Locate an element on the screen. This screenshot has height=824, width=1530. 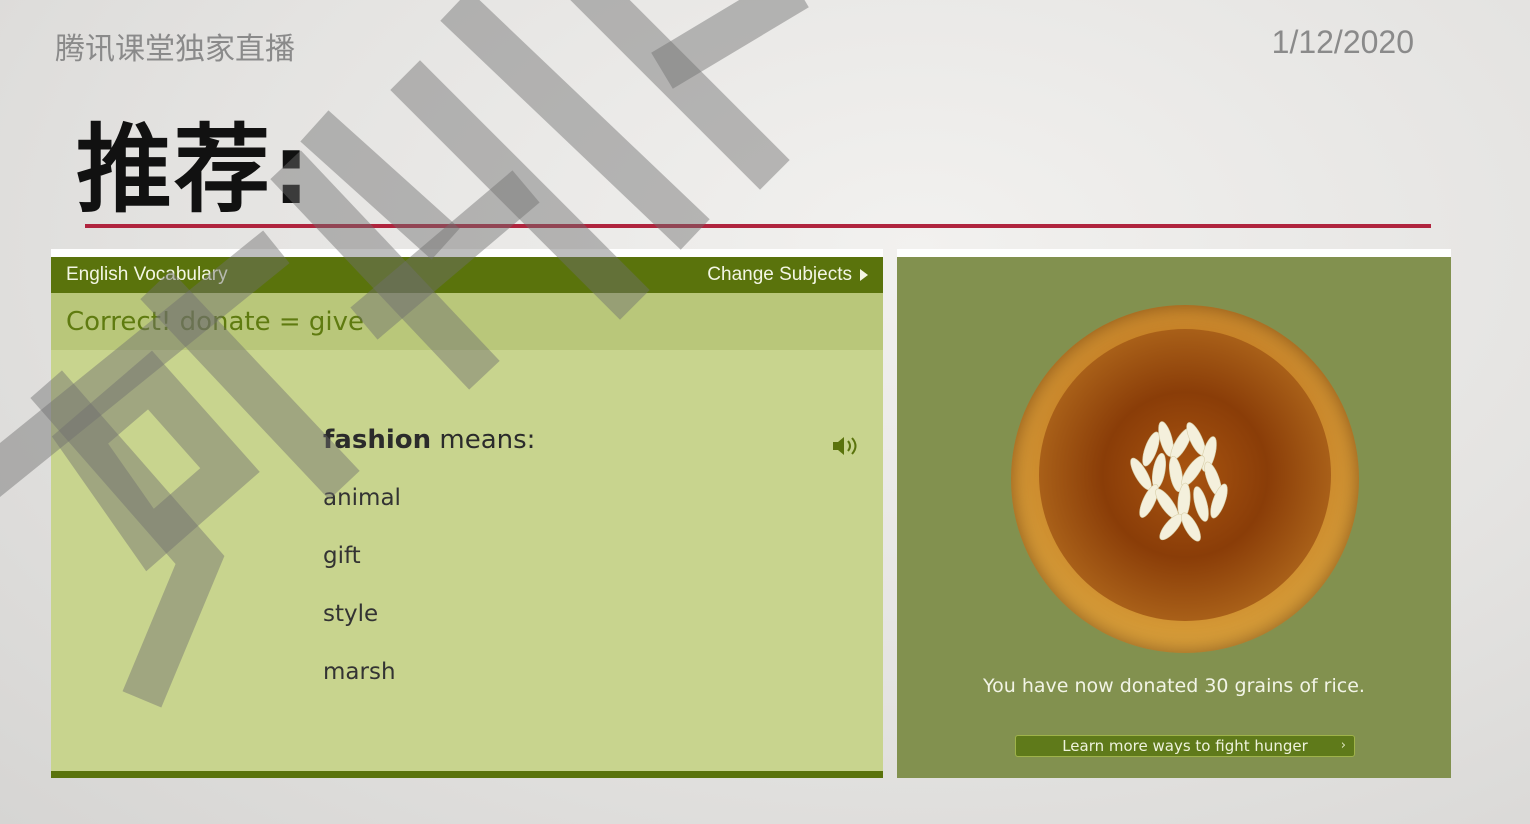
answer-option: marsh is located at coordinates (359, 672).